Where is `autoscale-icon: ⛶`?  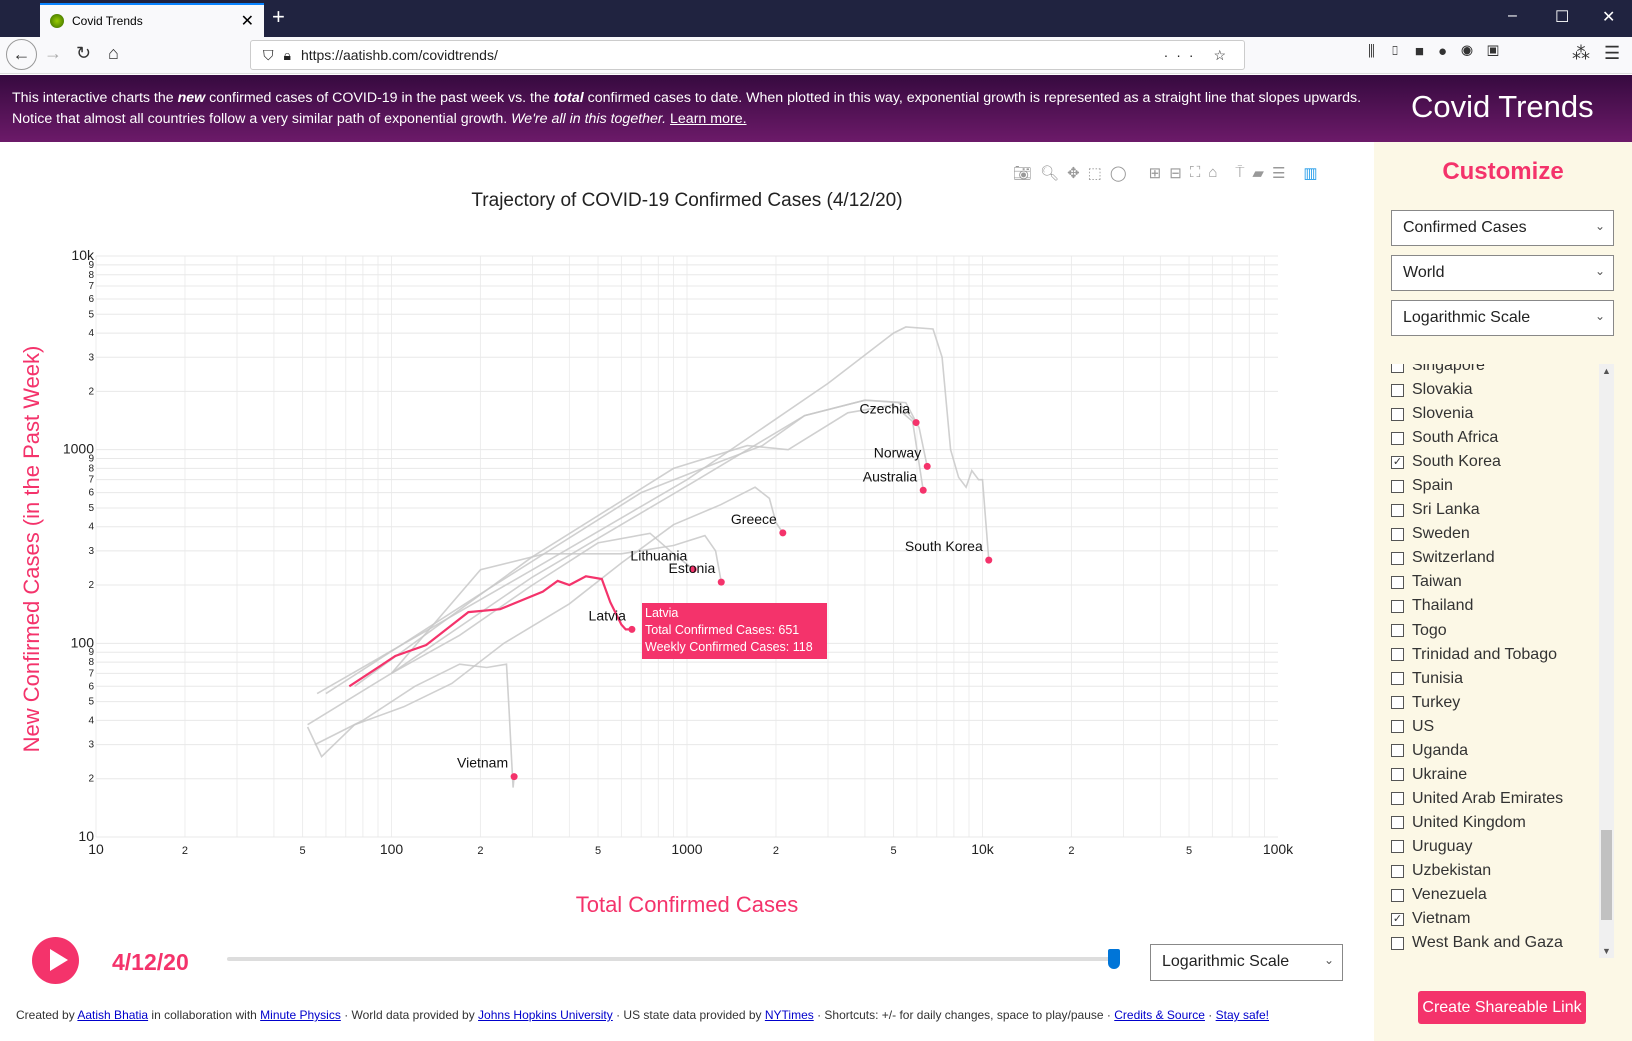 autoscale-icon: ⛶ is located at coordinates (1195, 173).